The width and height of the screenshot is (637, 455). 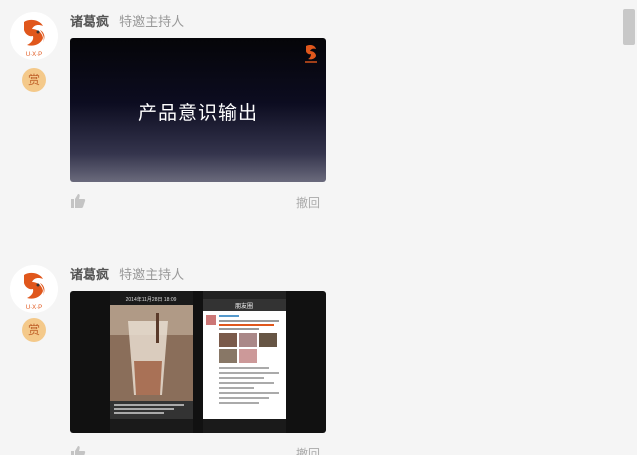 I want to click on screenshot-time: 2014年11月28日 18:09, so click(x=151, y=299).